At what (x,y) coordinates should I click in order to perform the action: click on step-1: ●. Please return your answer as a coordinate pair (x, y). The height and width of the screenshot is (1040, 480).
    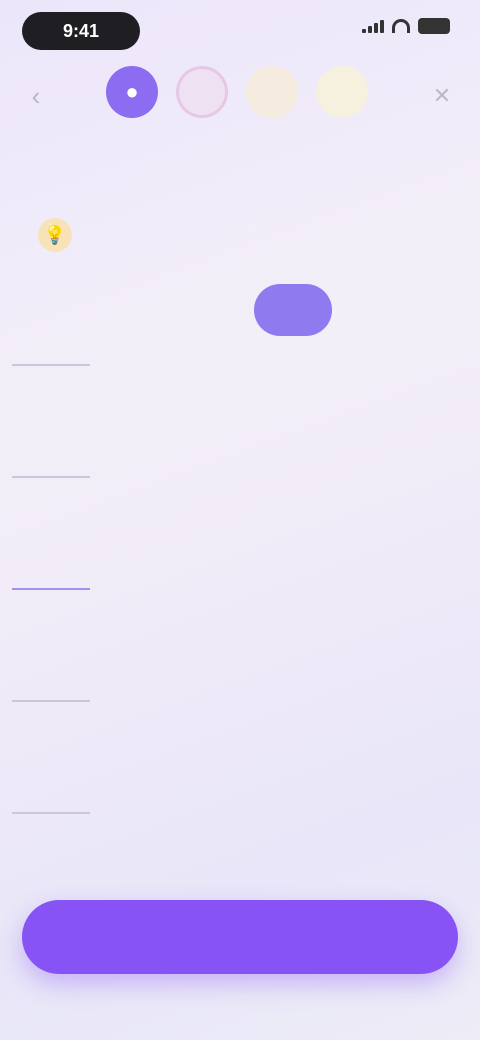
    Looking at the image, I should click on (132, 92).